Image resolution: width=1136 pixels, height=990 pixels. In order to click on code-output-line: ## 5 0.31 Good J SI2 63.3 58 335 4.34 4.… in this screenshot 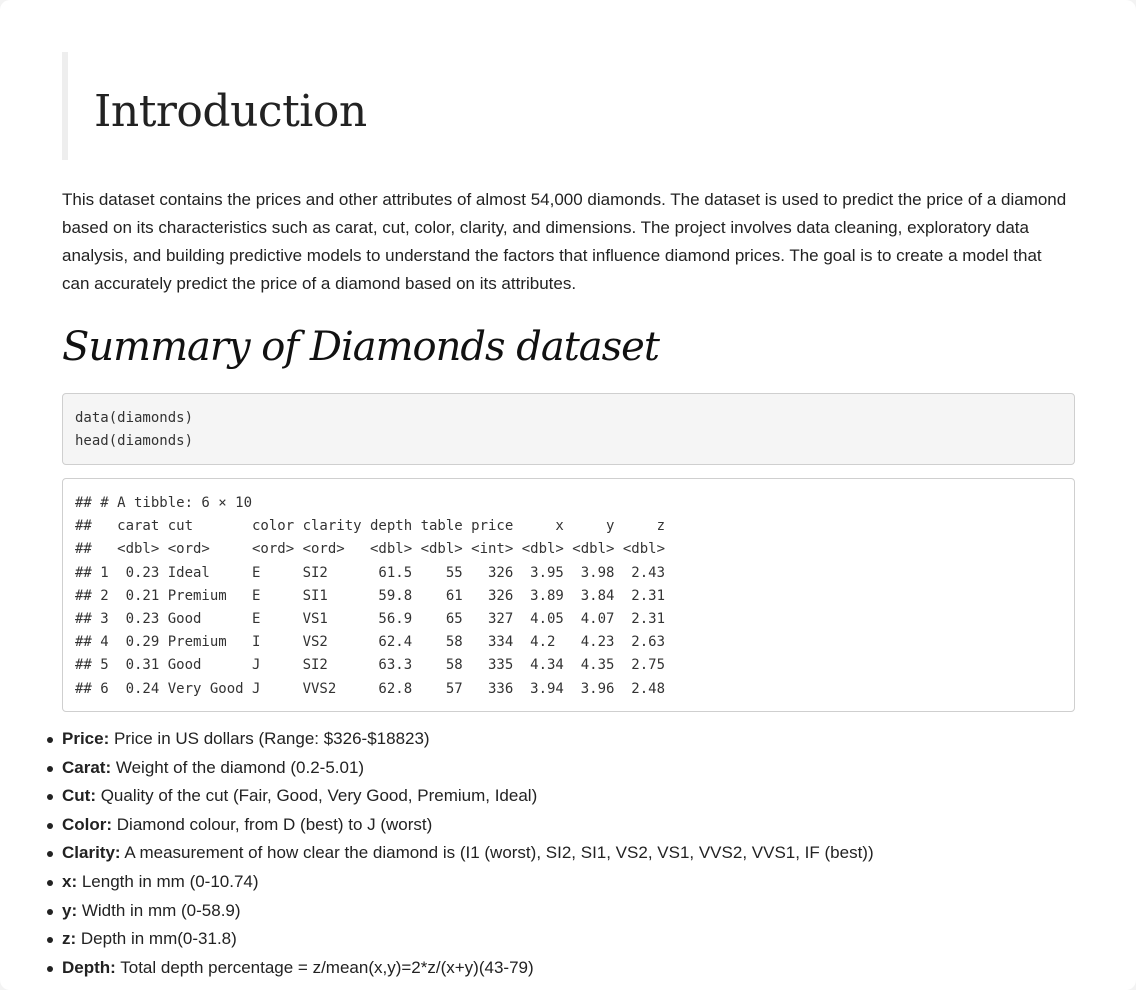, I will do `click(370, 665)`.